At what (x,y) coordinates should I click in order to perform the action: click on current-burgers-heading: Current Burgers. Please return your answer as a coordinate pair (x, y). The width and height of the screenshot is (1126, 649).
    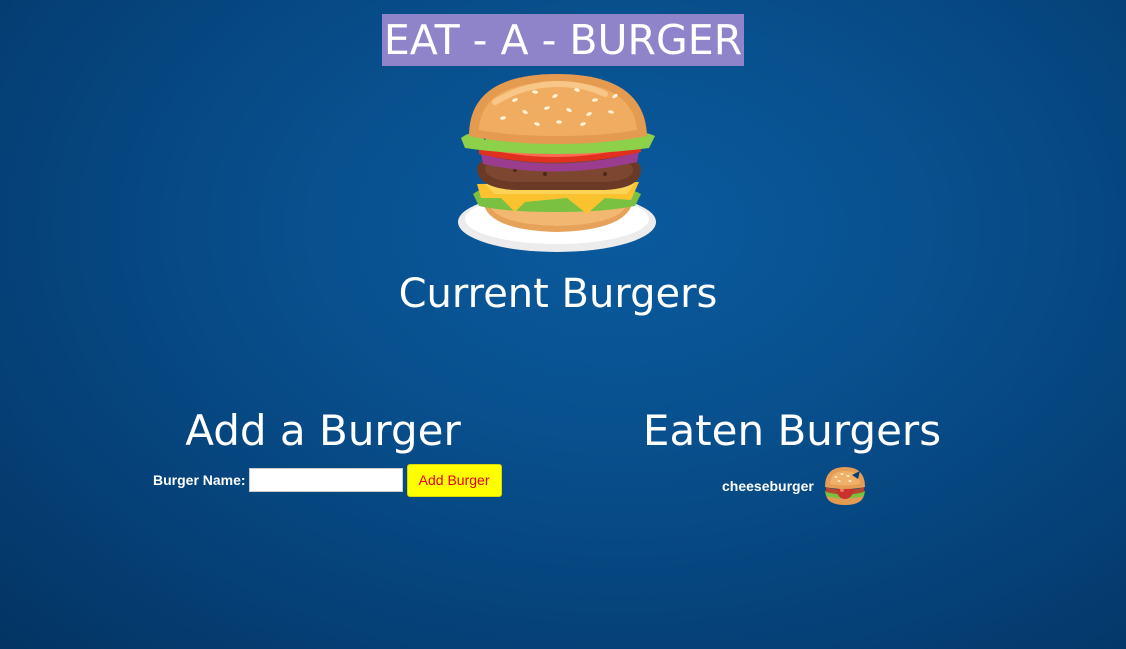
    Looking at the image, I should click on (558, 294).